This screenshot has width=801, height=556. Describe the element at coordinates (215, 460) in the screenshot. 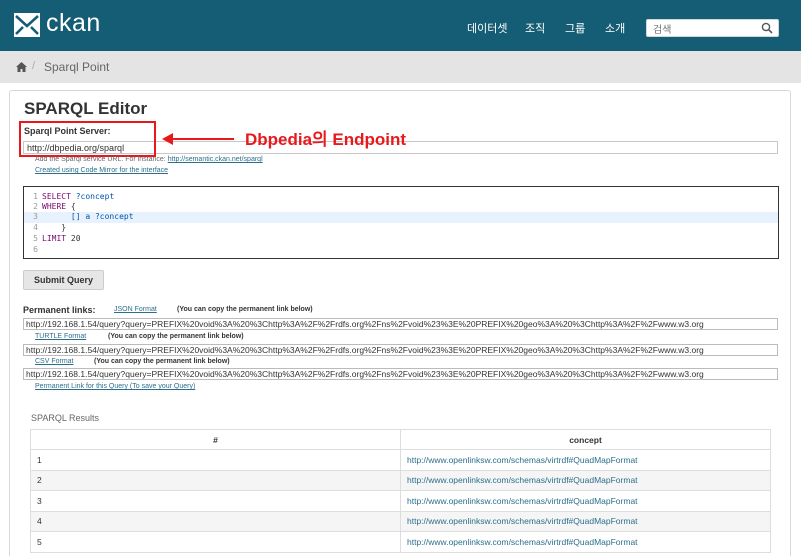

I see `row-index: 1` at that location.